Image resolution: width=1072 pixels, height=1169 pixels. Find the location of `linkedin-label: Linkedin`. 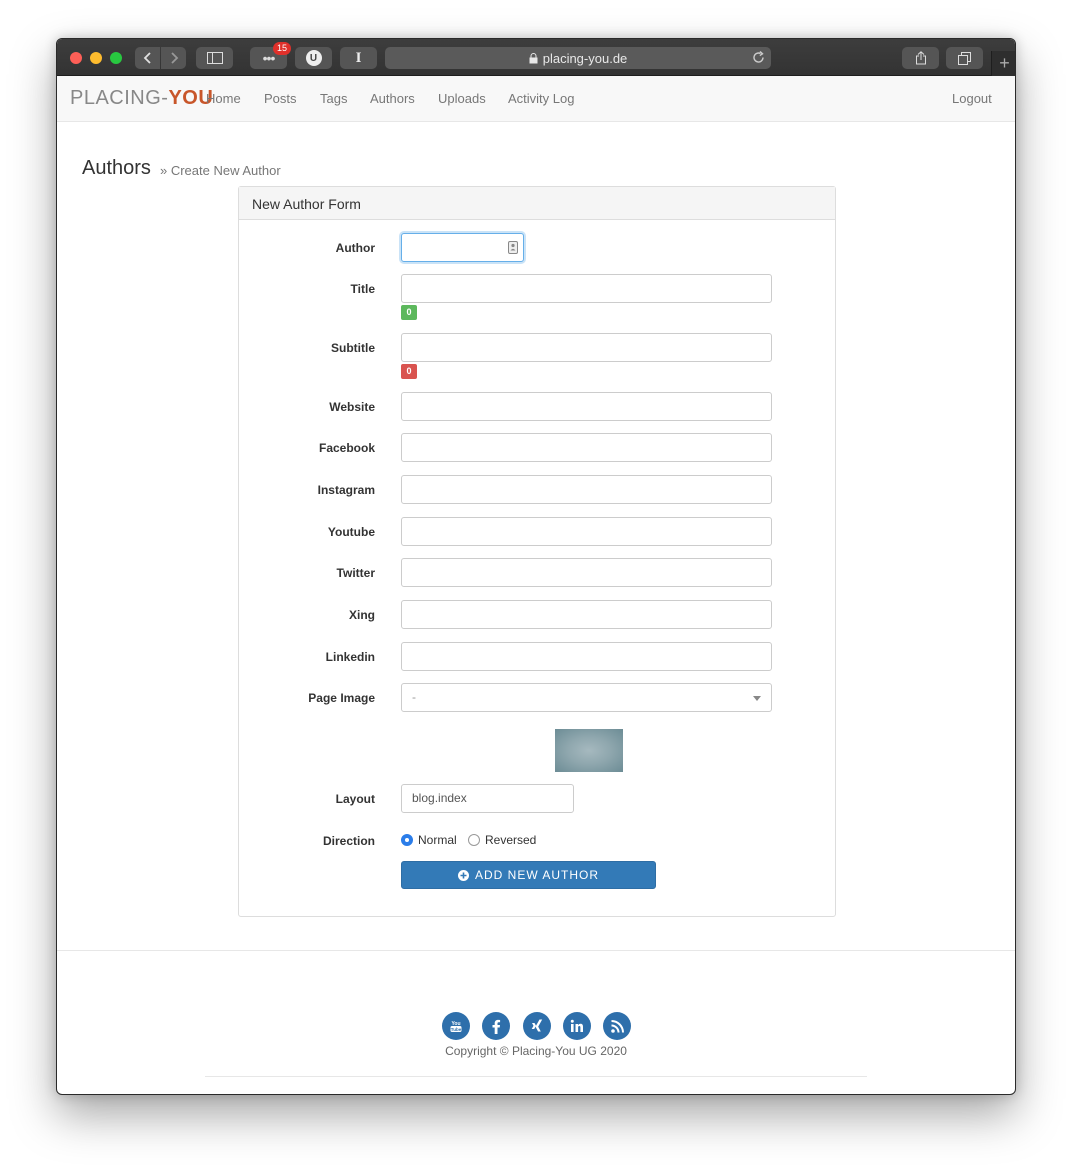

linkedin-label: Linkedin is located at coordinates (350, 657).